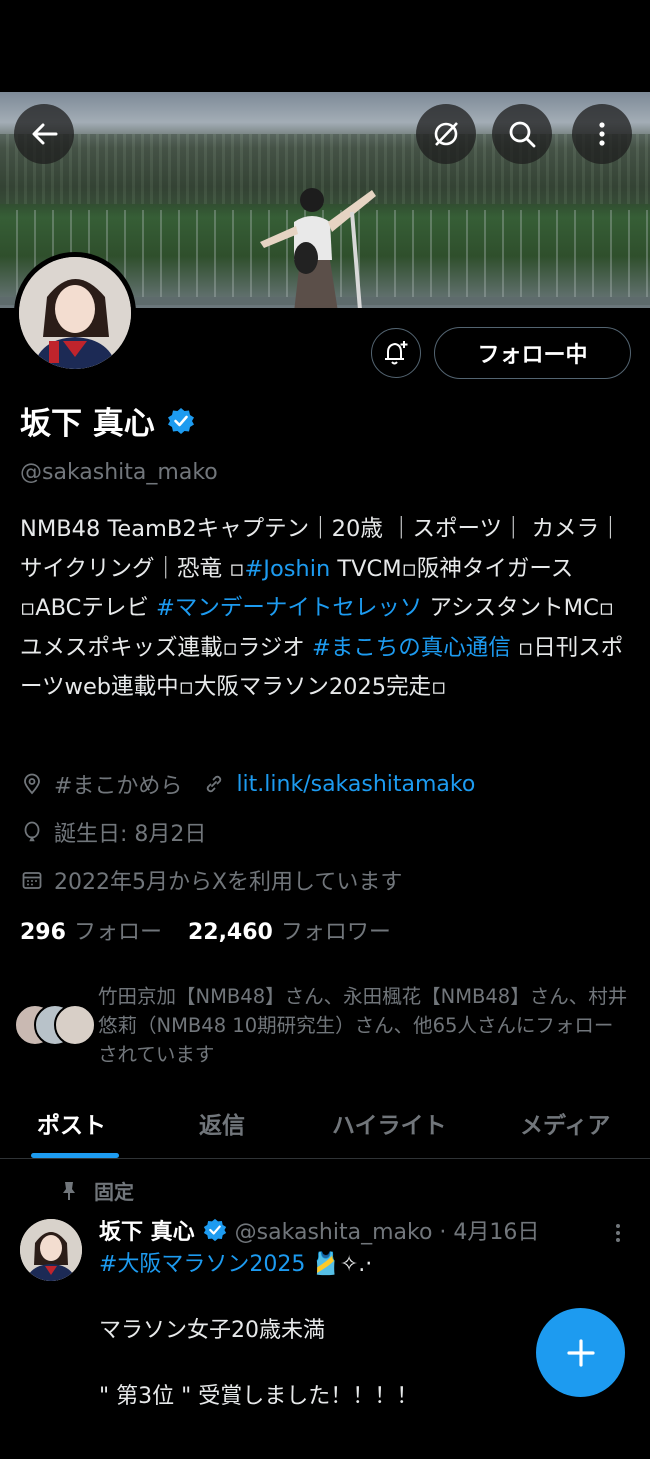  I want to click on calendar-icon, so click(32, 880).